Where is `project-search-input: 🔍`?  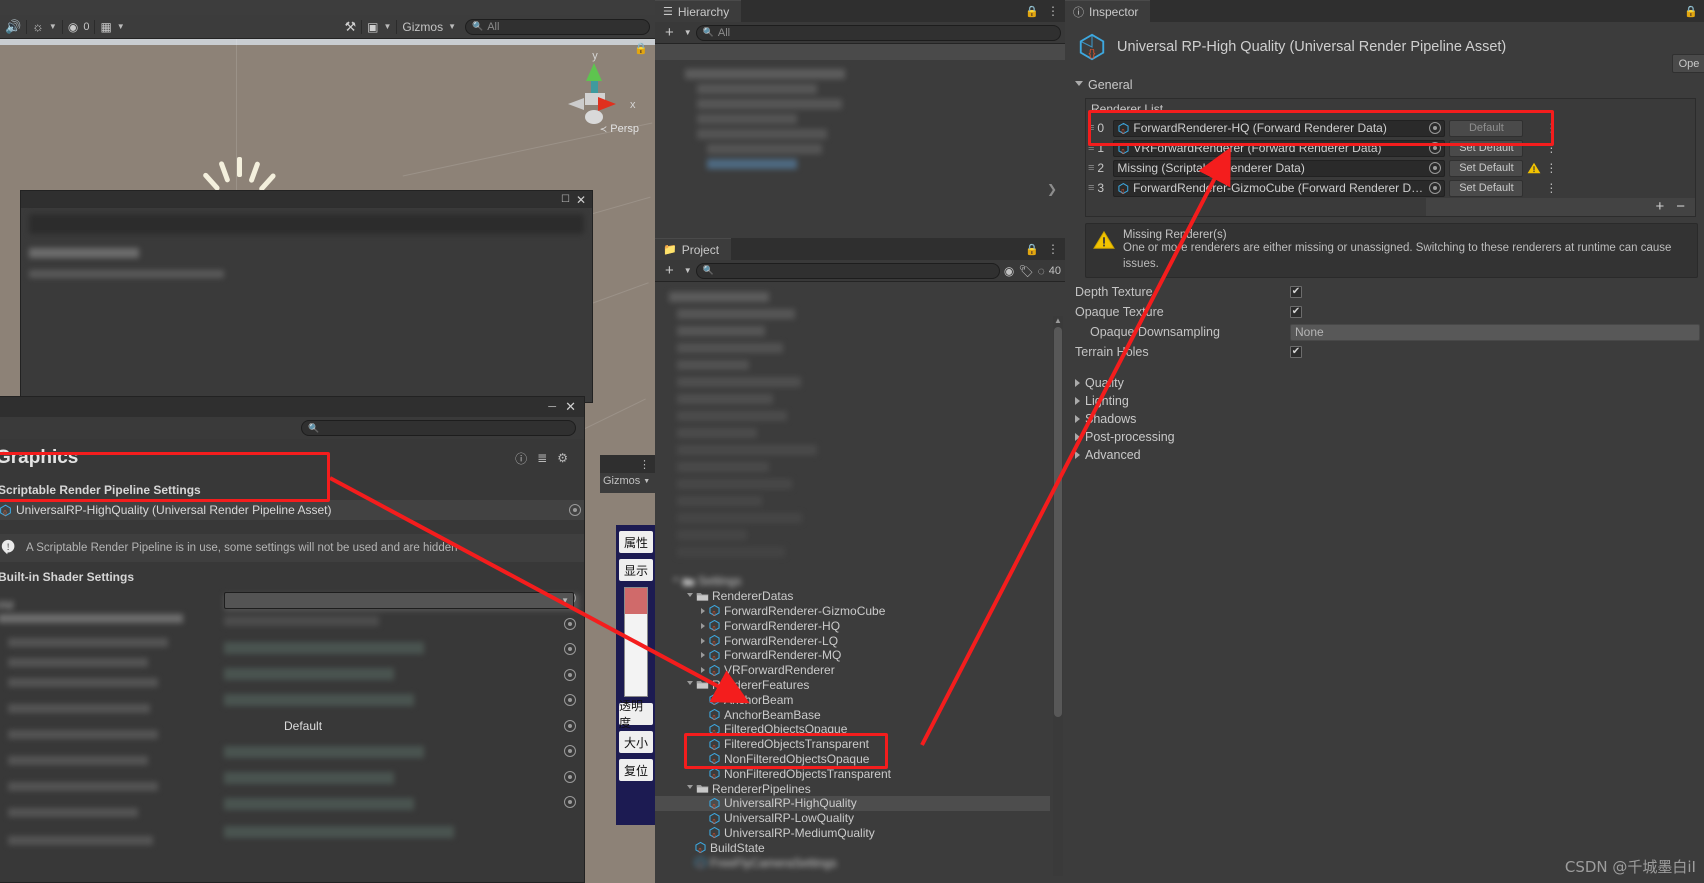
project-search-input: 🔍 is located at coordinates (847, 270).